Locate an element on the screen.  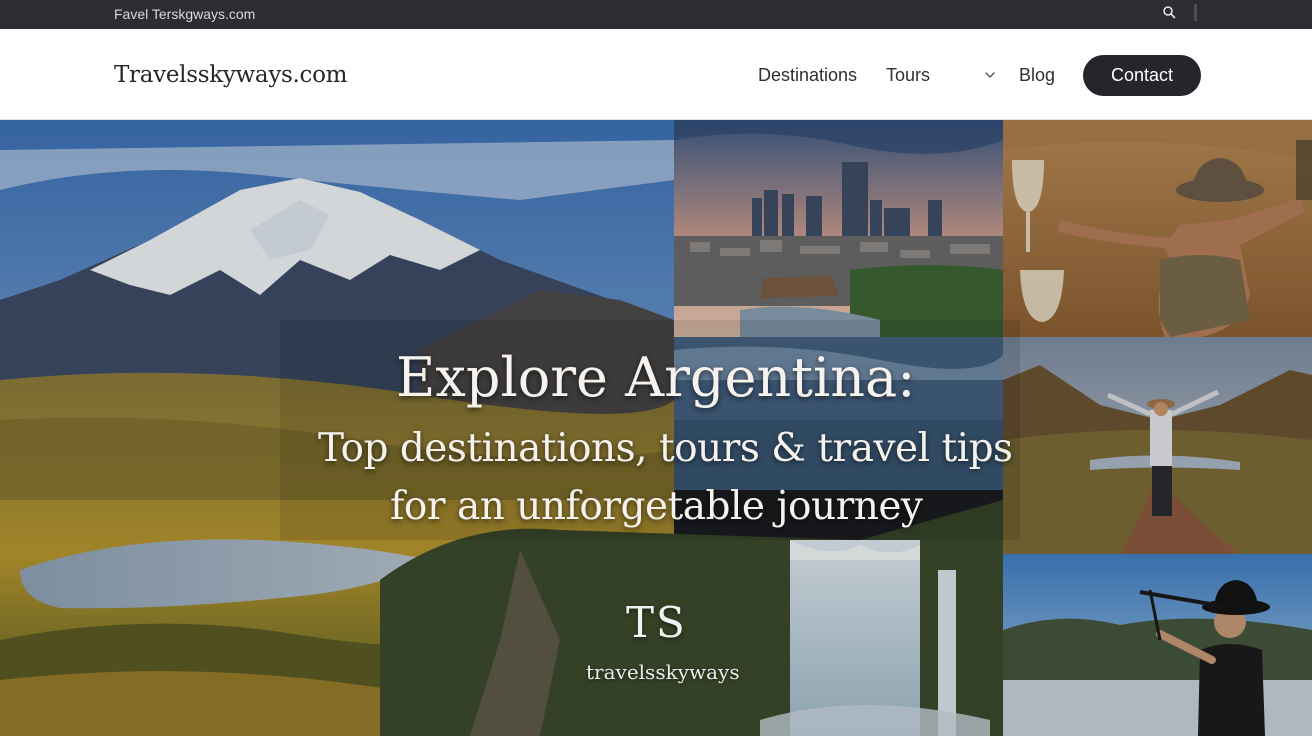
contact-button: Contact is located at coordinates (1142, 75).